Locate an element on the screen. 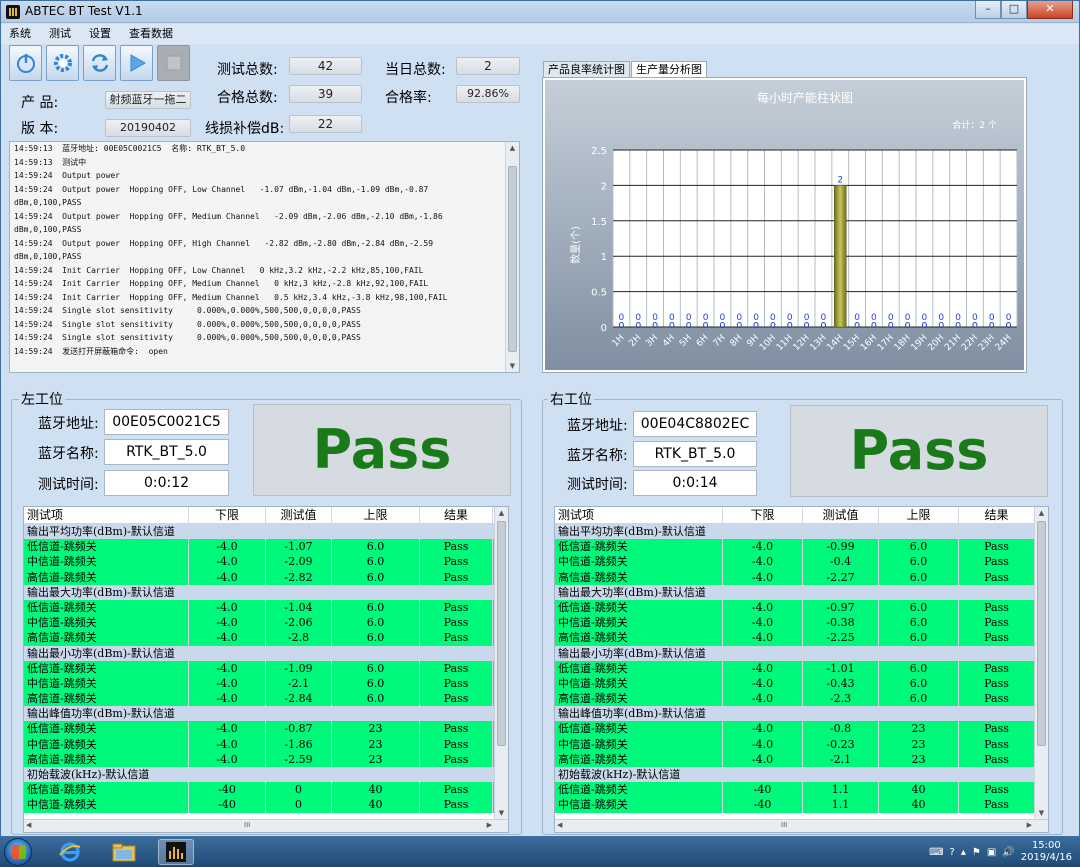 The width and height of the screenshot is (1080, 867). right-station-label: 右工位 is located at coordinates (571, 399).